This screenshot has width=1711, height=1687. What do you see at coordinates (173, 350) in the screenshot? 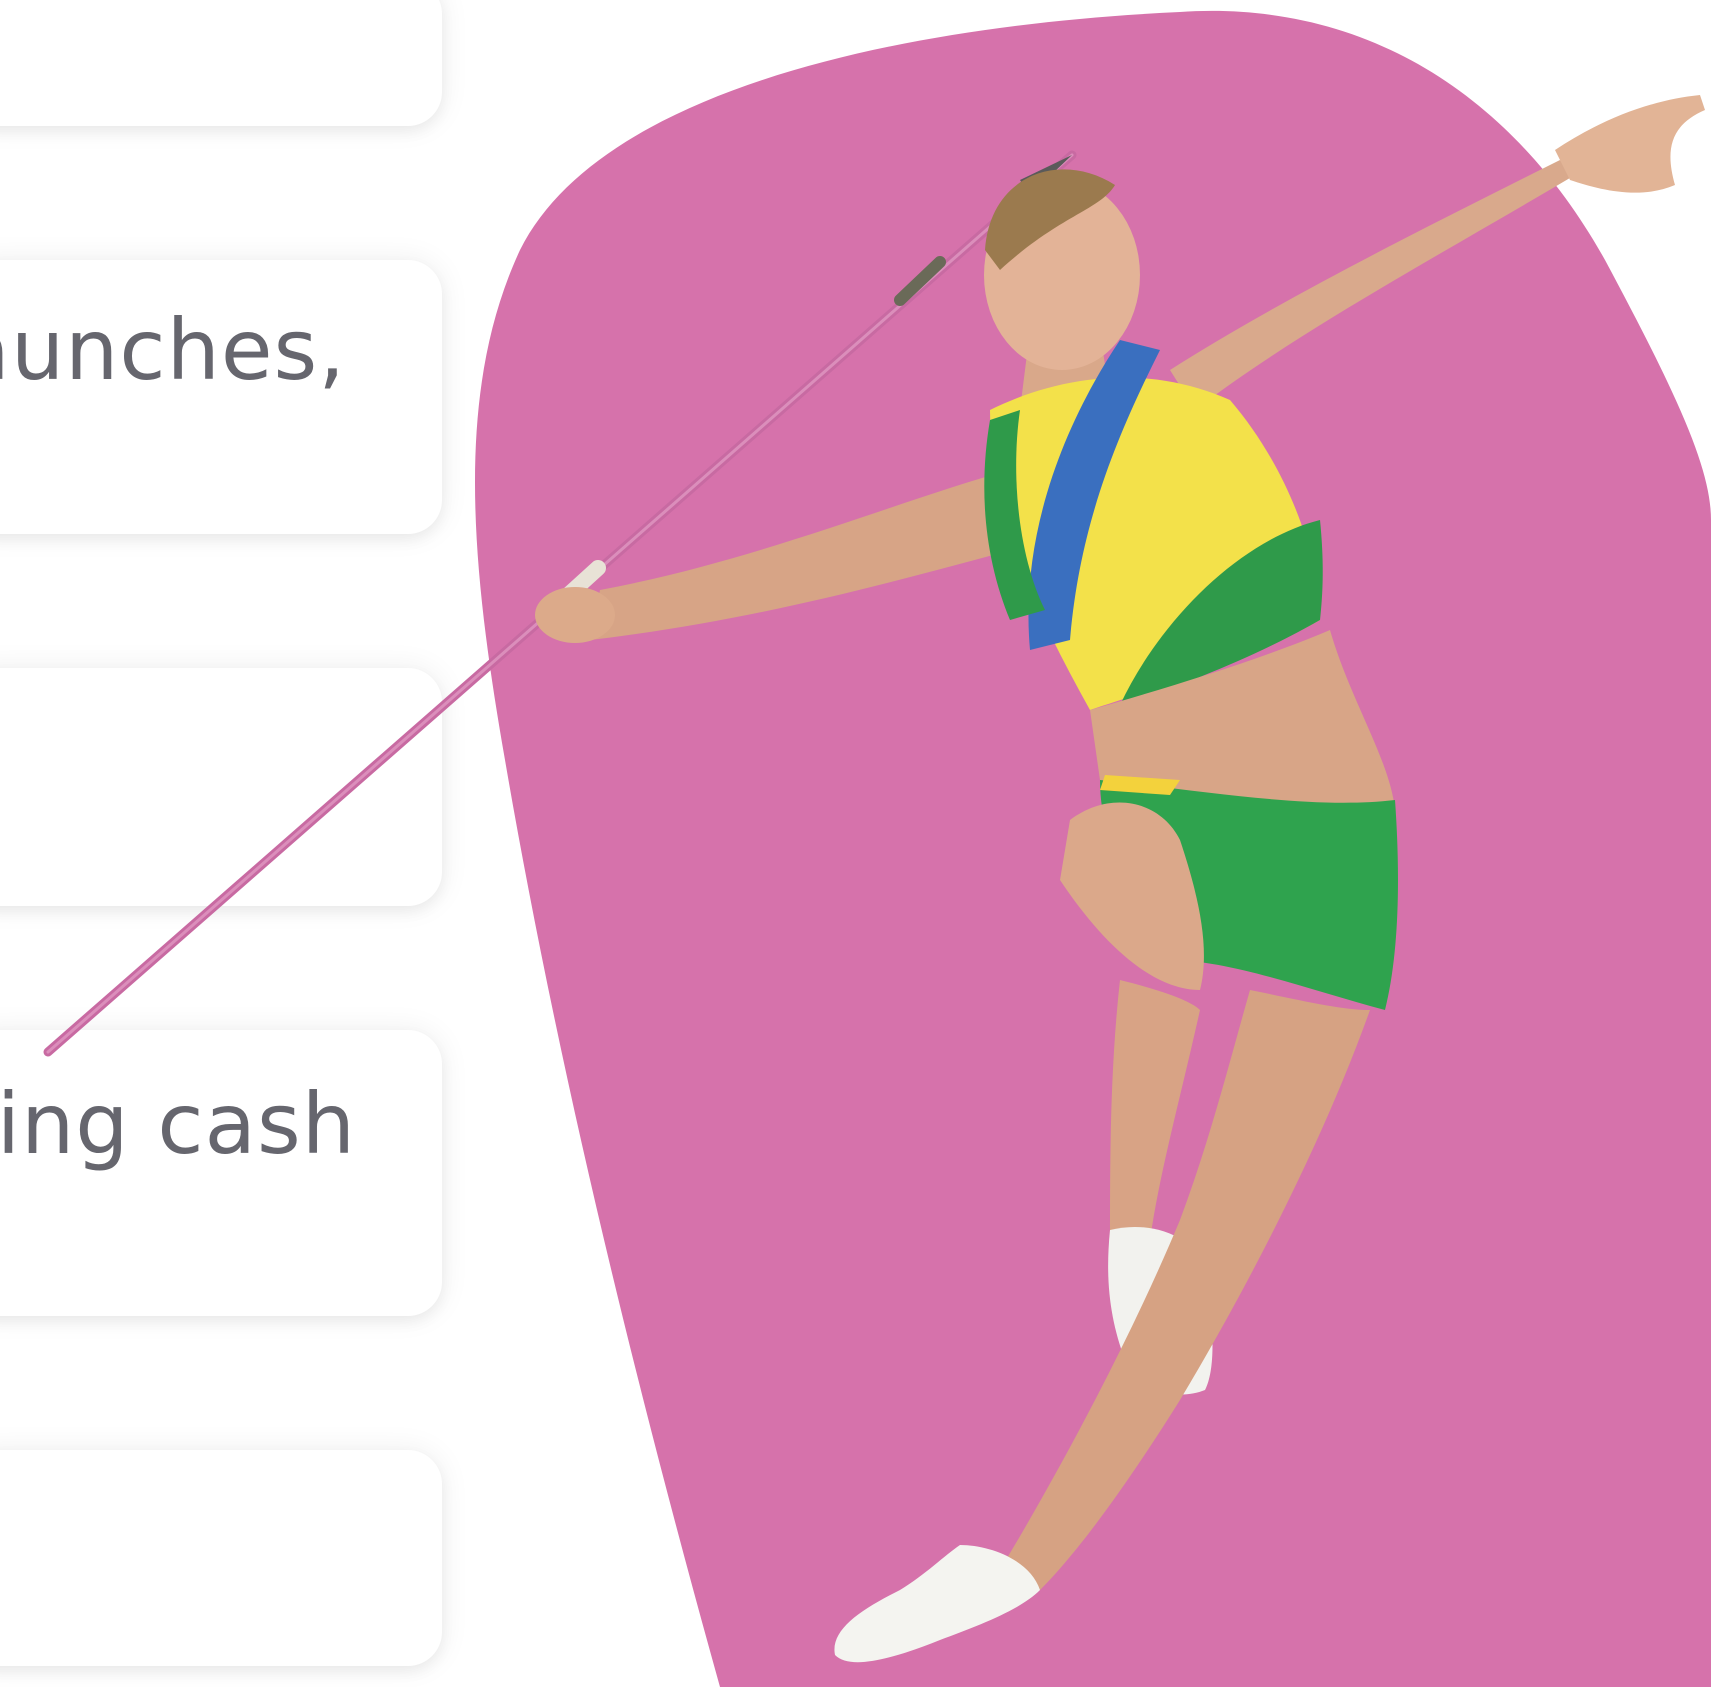
I see `feature-card-text: aunches,` at bounding box center [173, 350].